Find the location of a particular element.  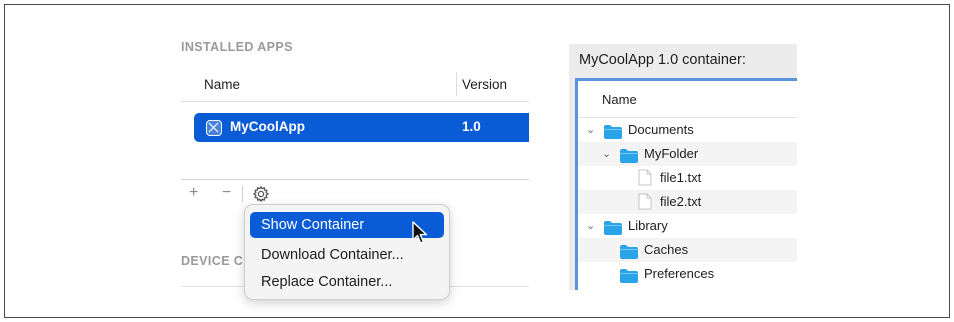

header-divider is located at coordinates (355, 101).